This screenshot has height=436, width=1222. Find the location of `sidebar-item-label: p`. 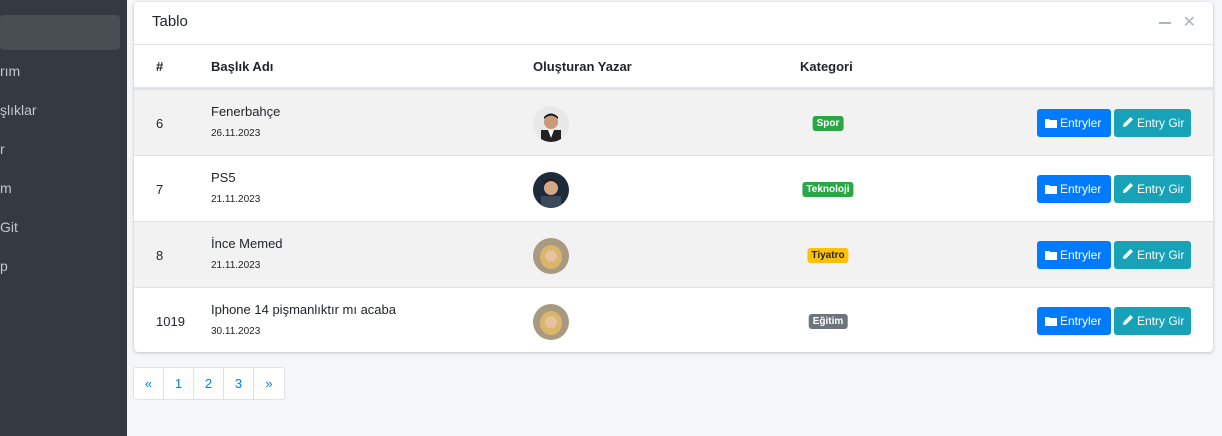

sidebar-item-label: p is located at coordinates (4, 266).